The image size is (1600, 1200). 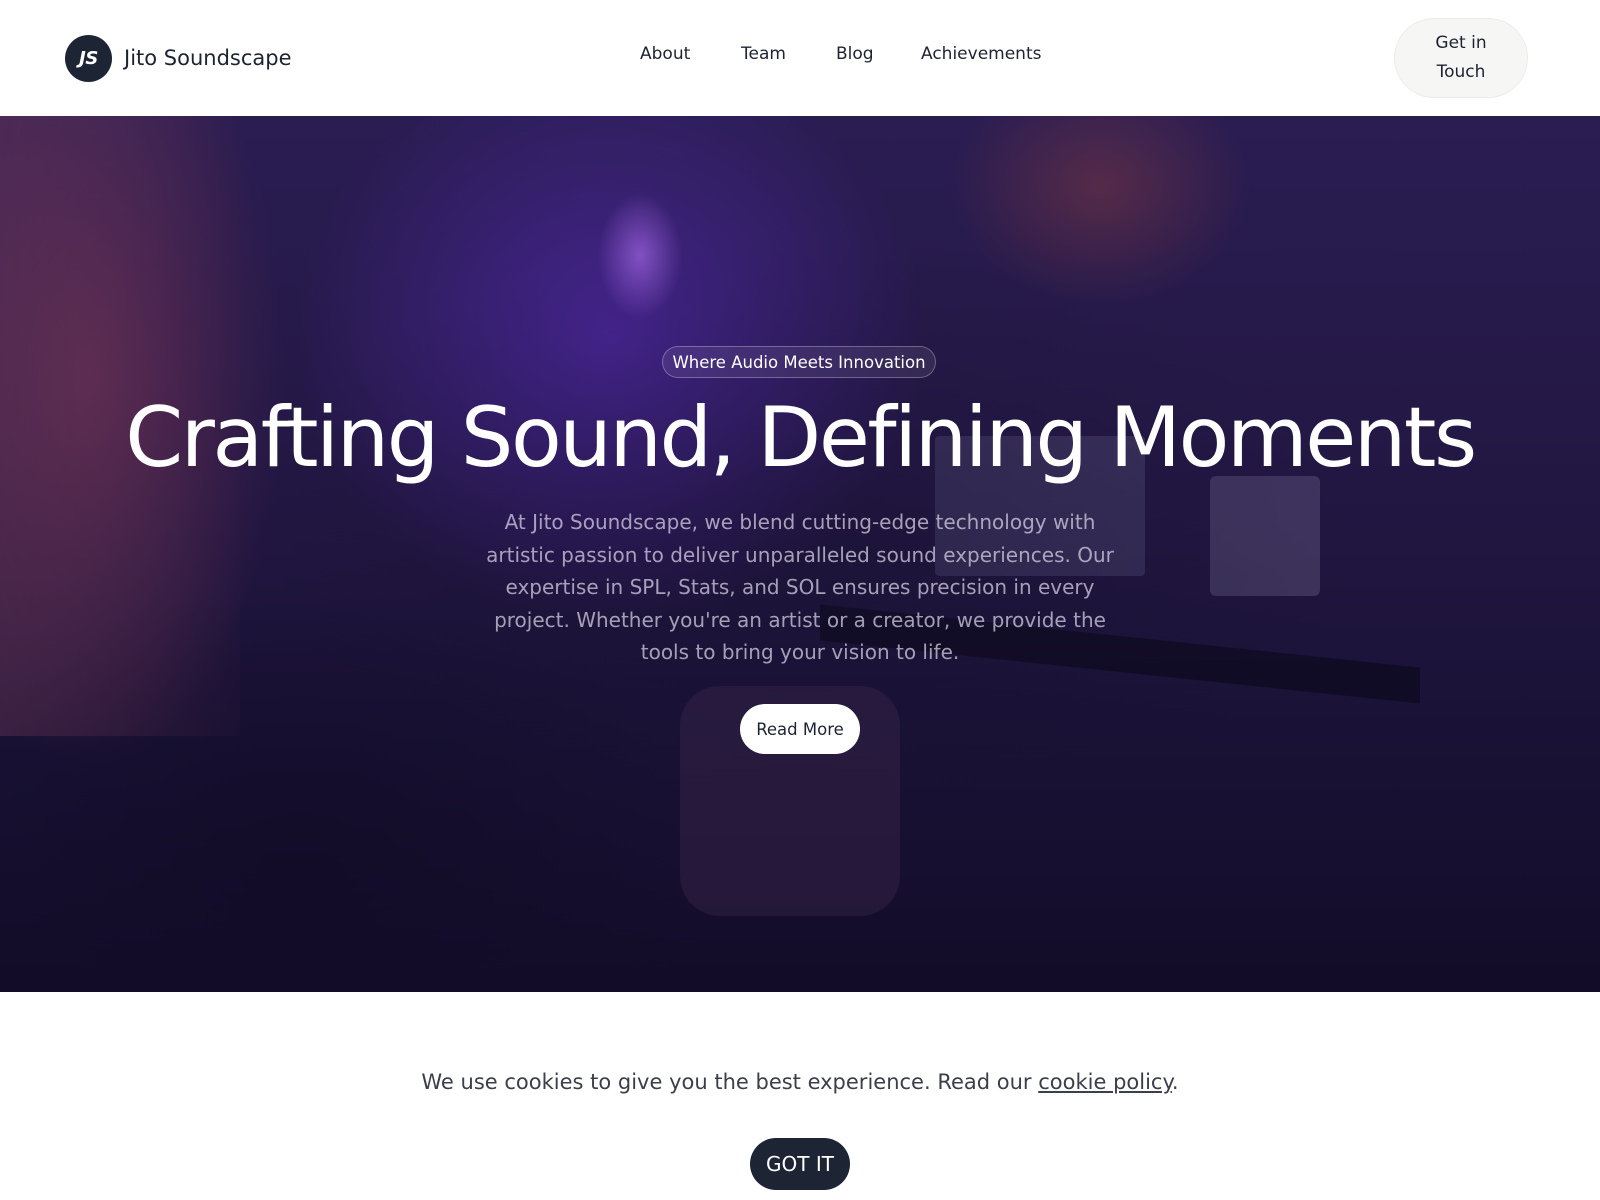 I want to click on read-more-button: Read More, so click(x=800, y=729).